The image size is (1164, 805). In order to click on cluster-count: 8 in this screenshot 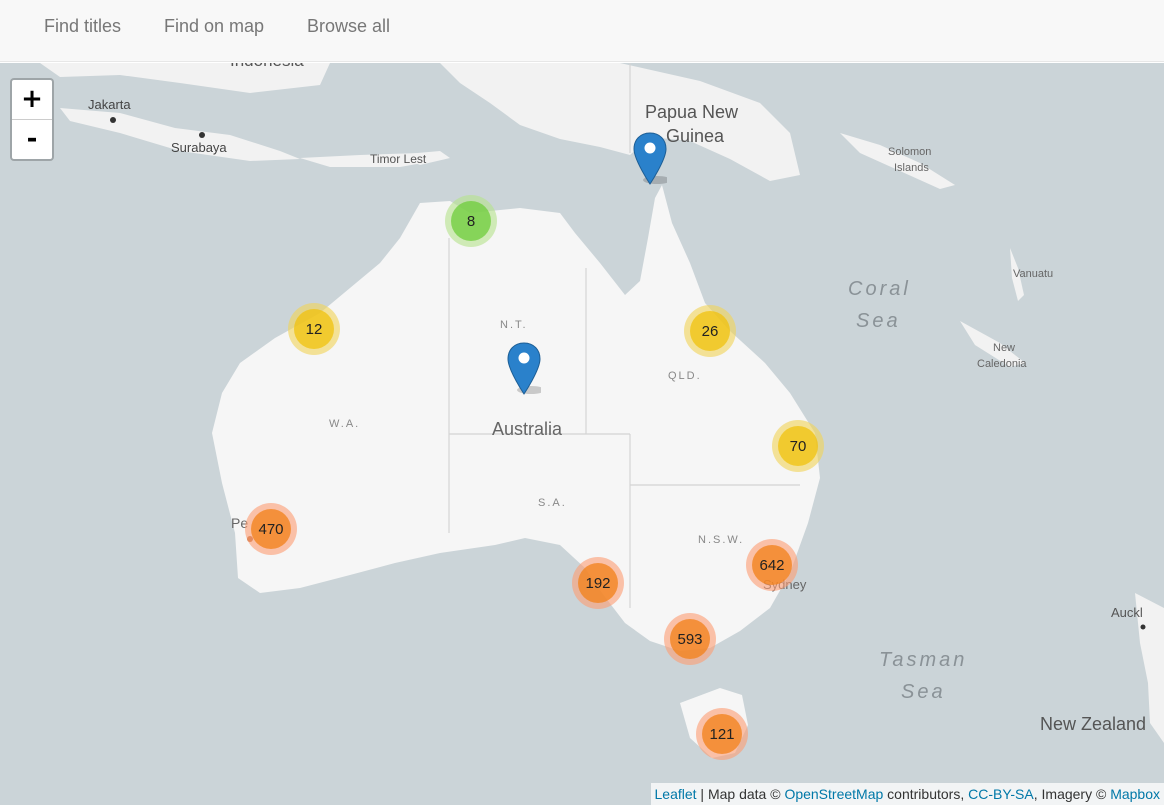, I will do `click(471, 221)`.